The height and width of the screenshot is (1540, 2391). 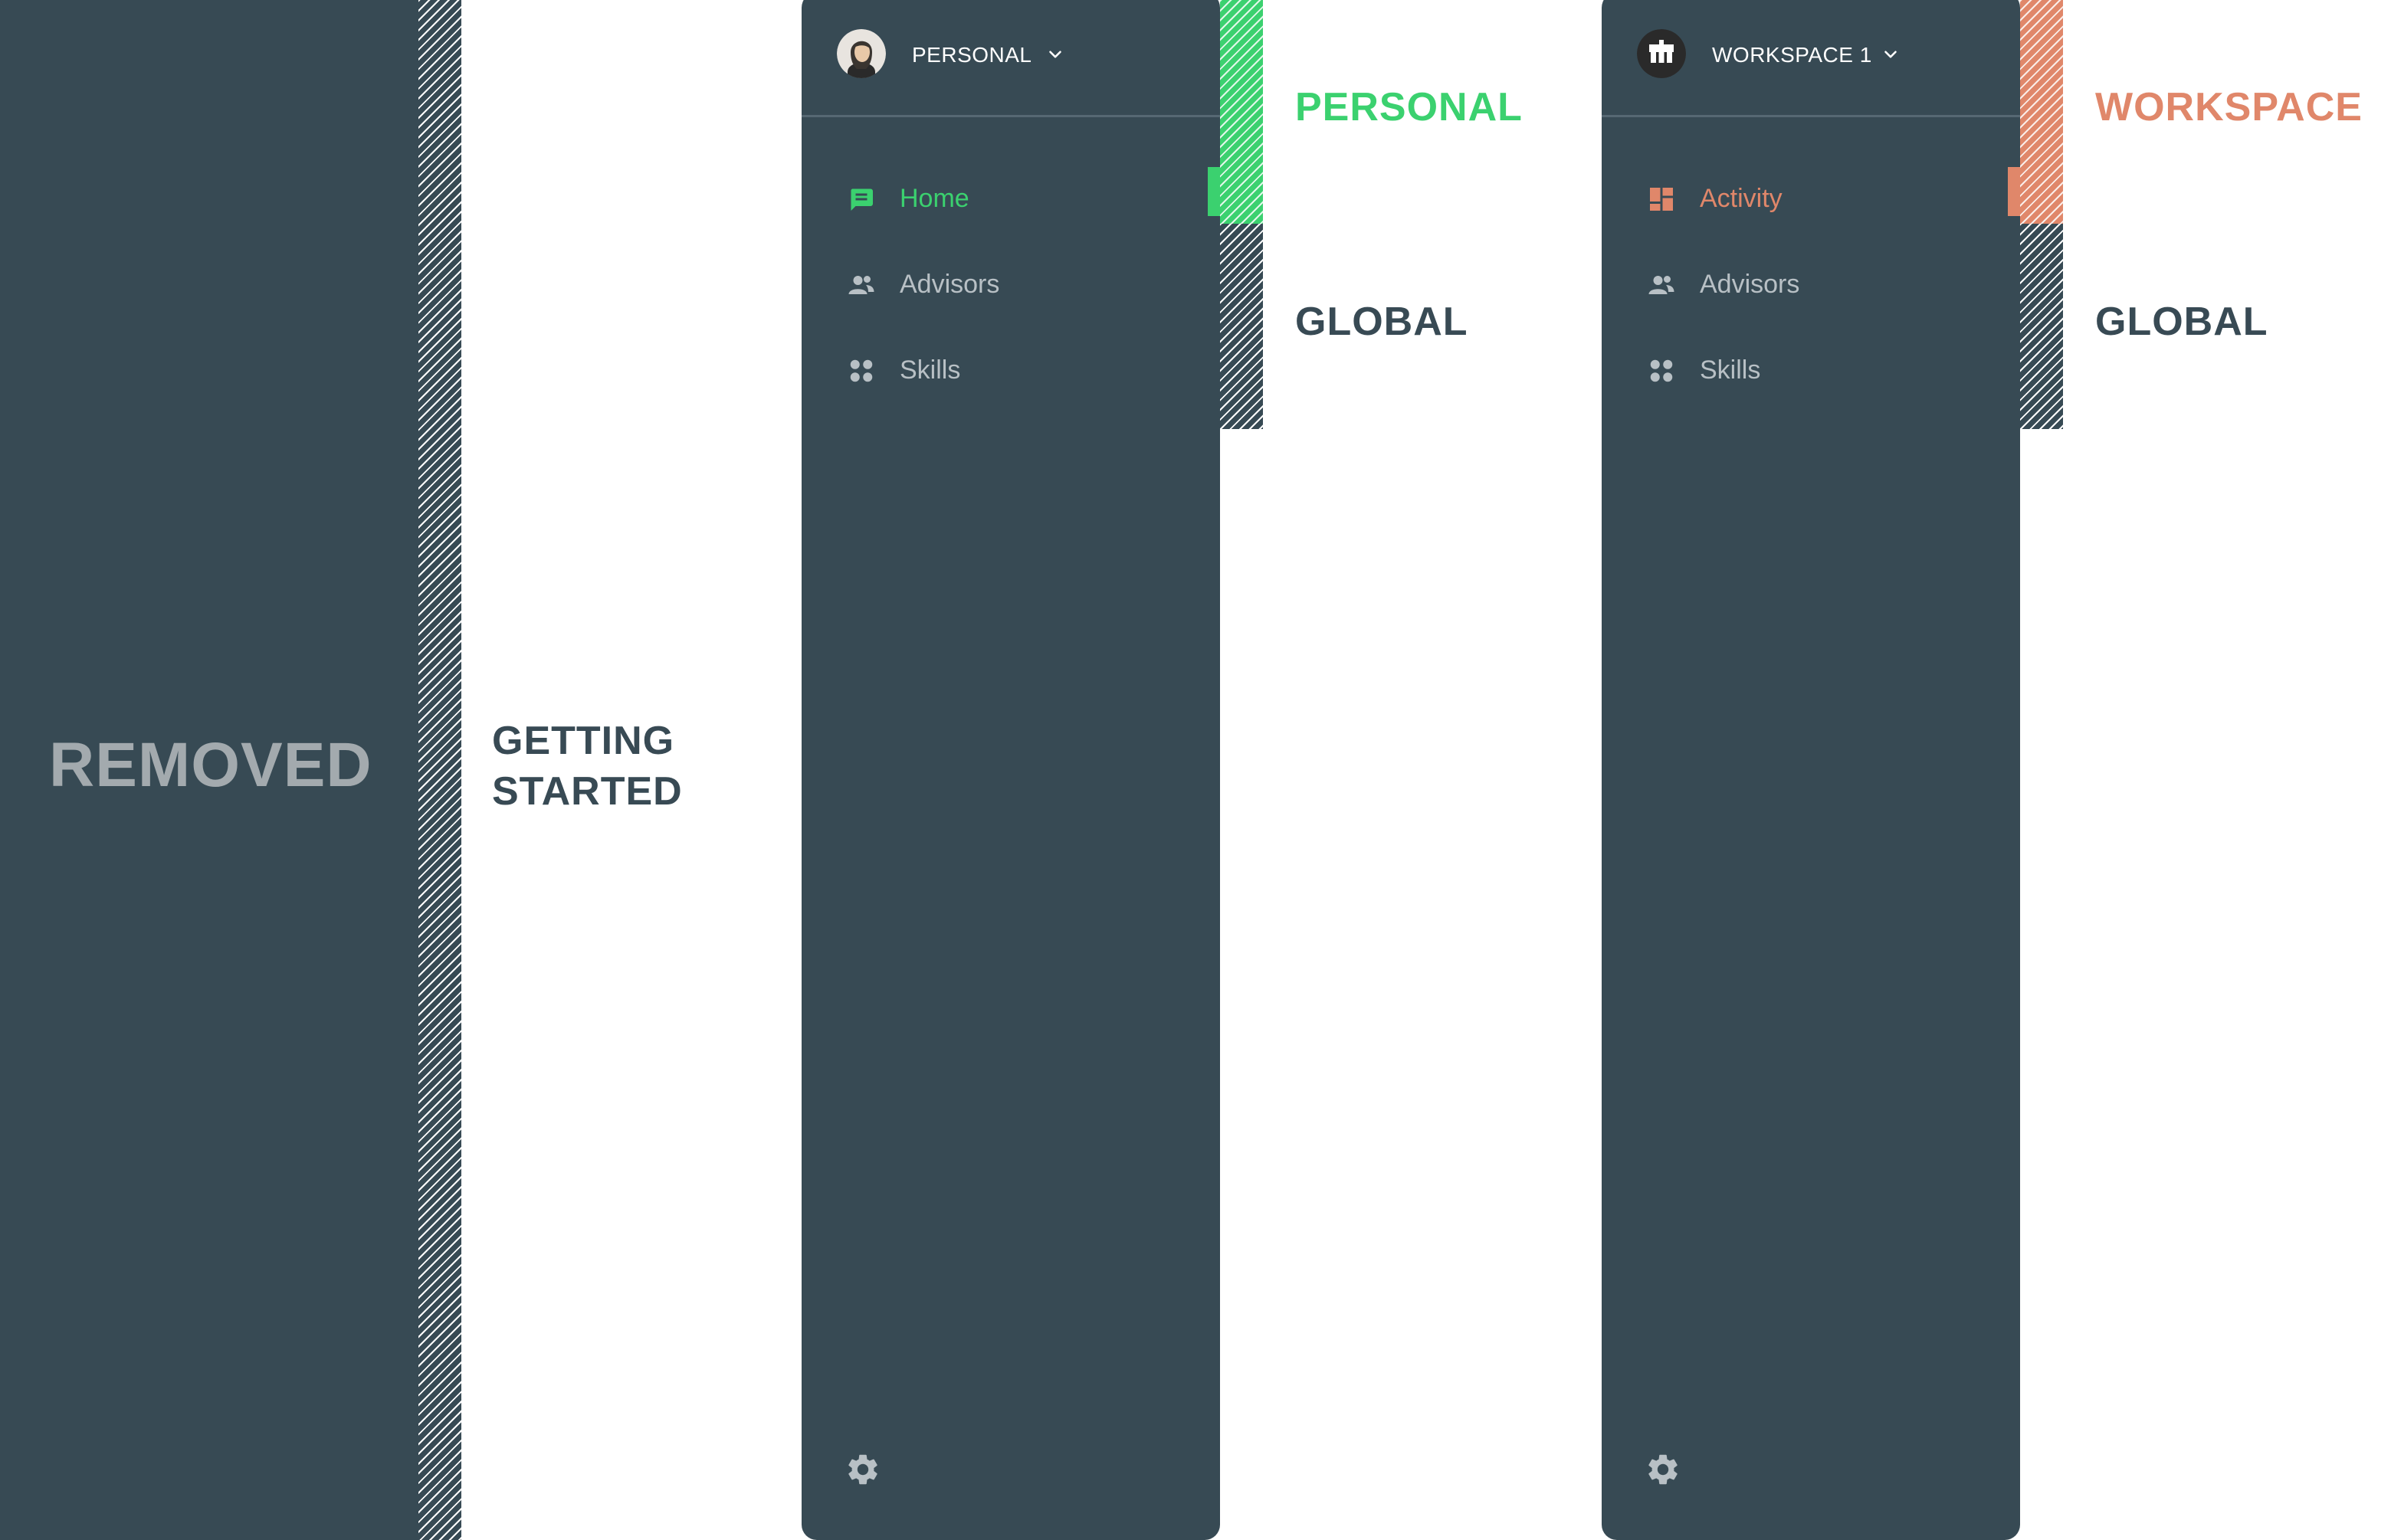 What do you see at coordinates (588, 766) in the screenshot?
I see `getting-started-annotation: GETTING STARTED` at bounding box center [588, 766].